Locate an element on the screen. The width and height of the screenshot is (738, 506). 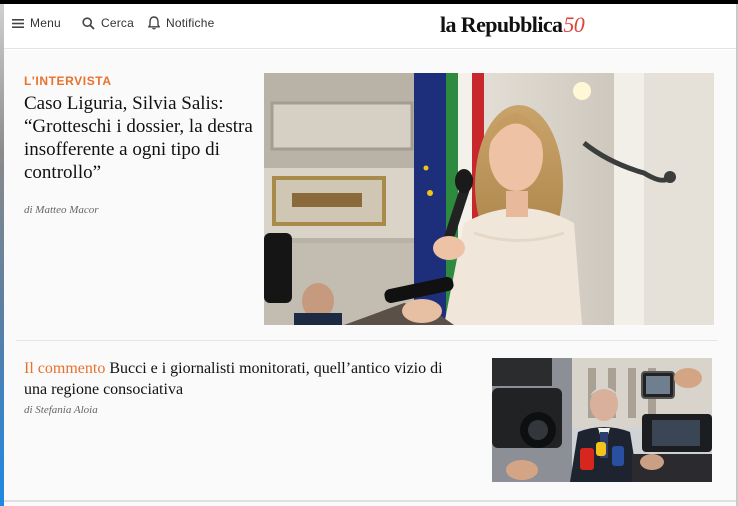
menu-label: Menu is located at coordinates (45, 23).